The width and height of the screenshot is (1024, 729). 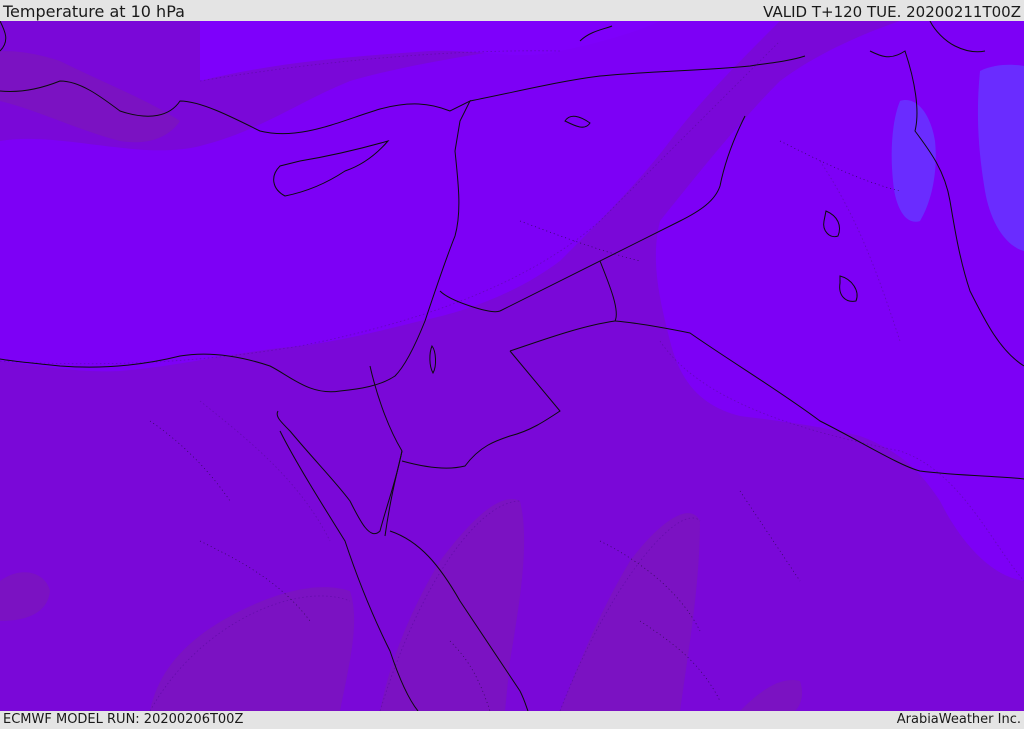 I want to click on credit: ArabiaWeather Inc., so click(x=958, y=719).